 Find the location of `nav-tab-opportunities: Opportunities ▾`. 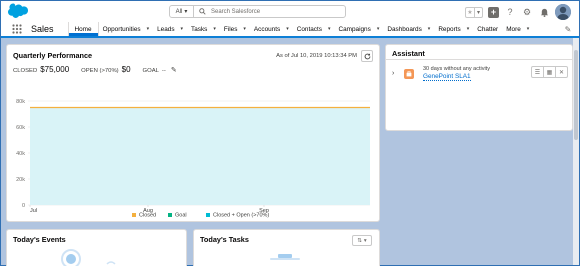

nav-tab-opportunities: Opportunities ▾ is located at coordinates (126, 29).